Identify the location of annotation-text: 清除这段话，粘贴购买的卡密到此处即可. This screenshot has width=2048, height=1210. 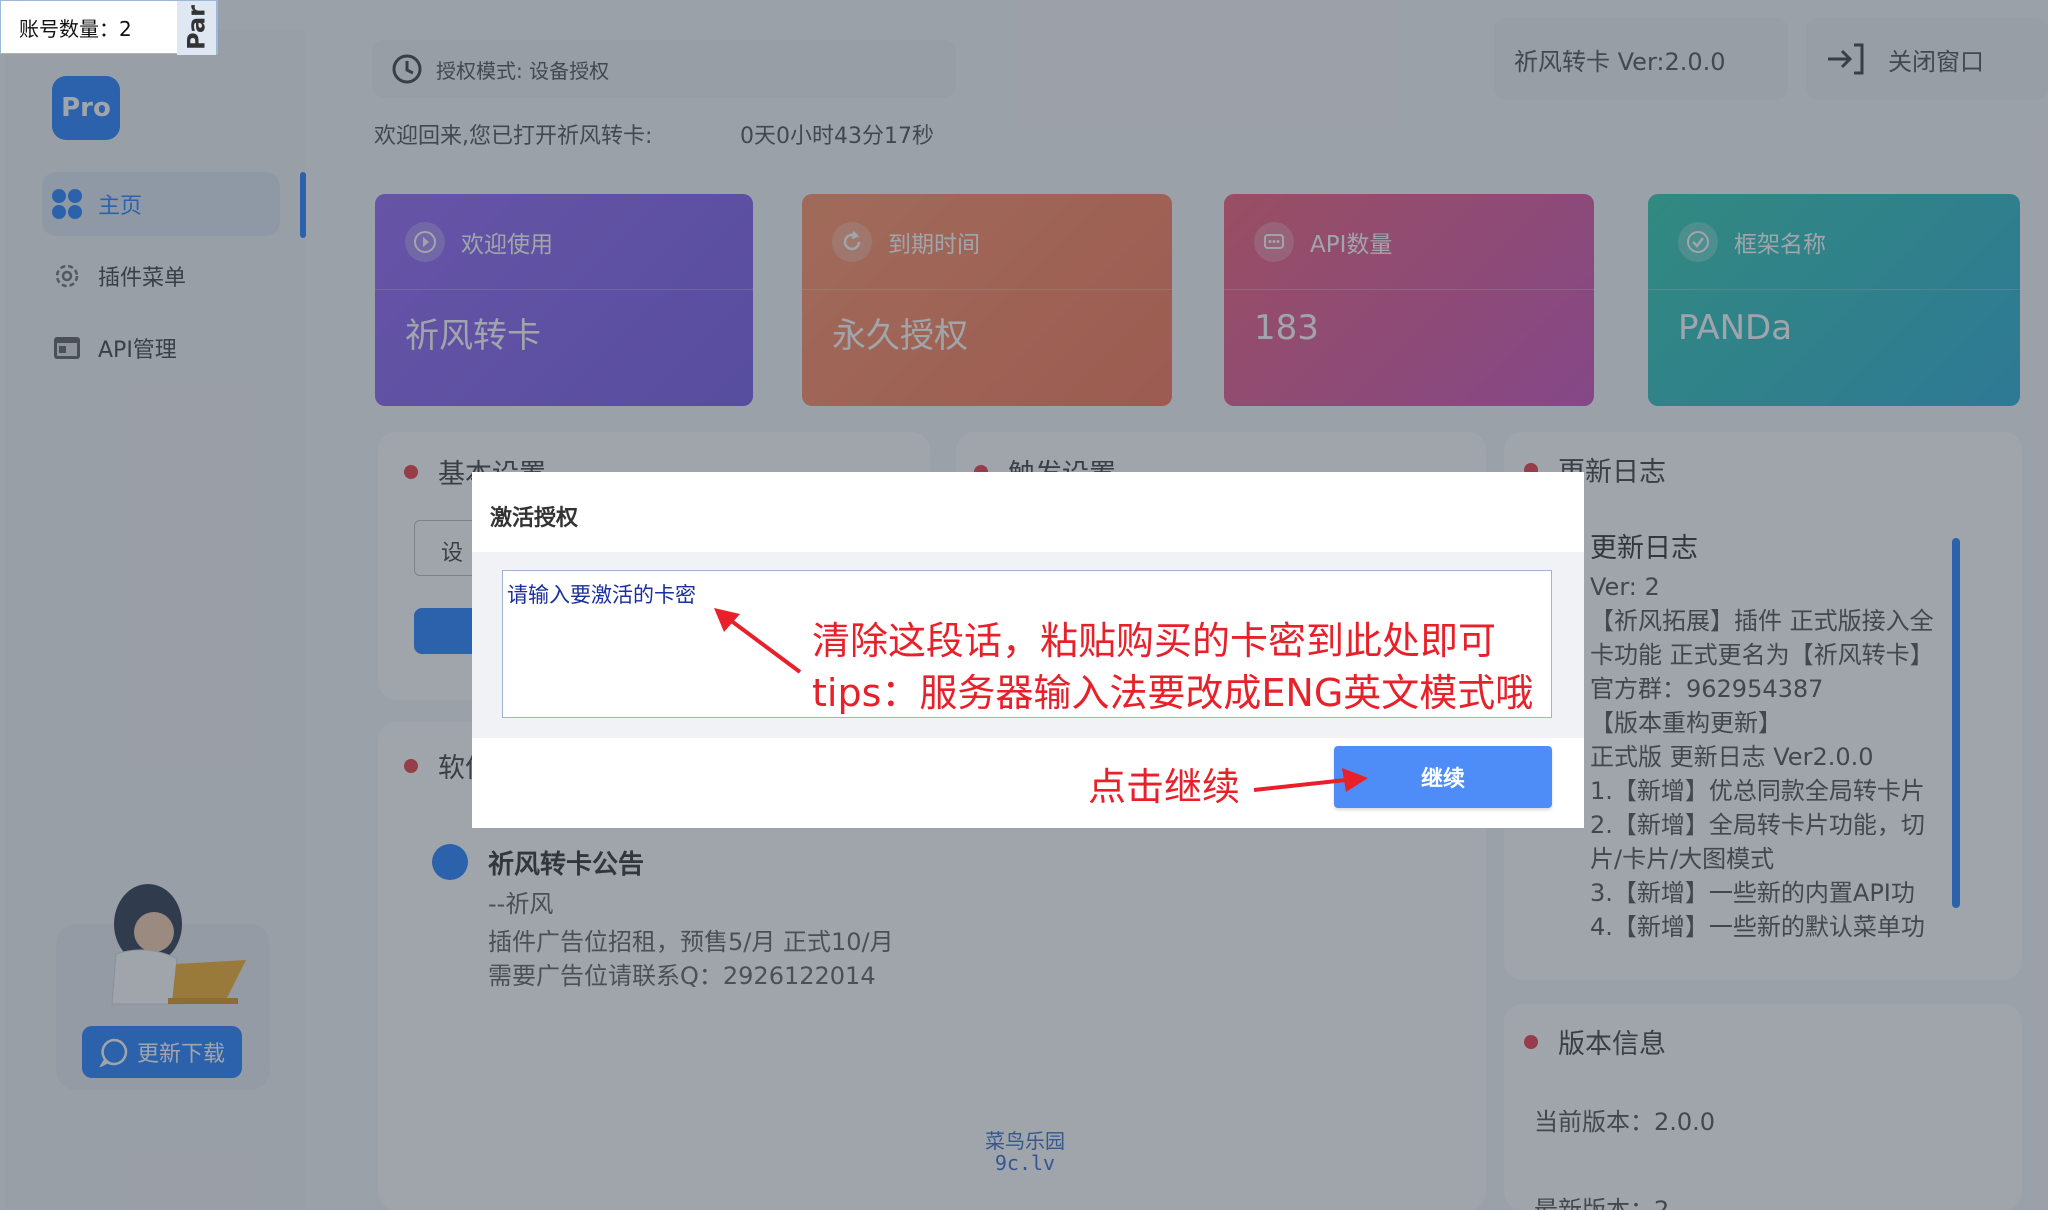
(1154, 641).